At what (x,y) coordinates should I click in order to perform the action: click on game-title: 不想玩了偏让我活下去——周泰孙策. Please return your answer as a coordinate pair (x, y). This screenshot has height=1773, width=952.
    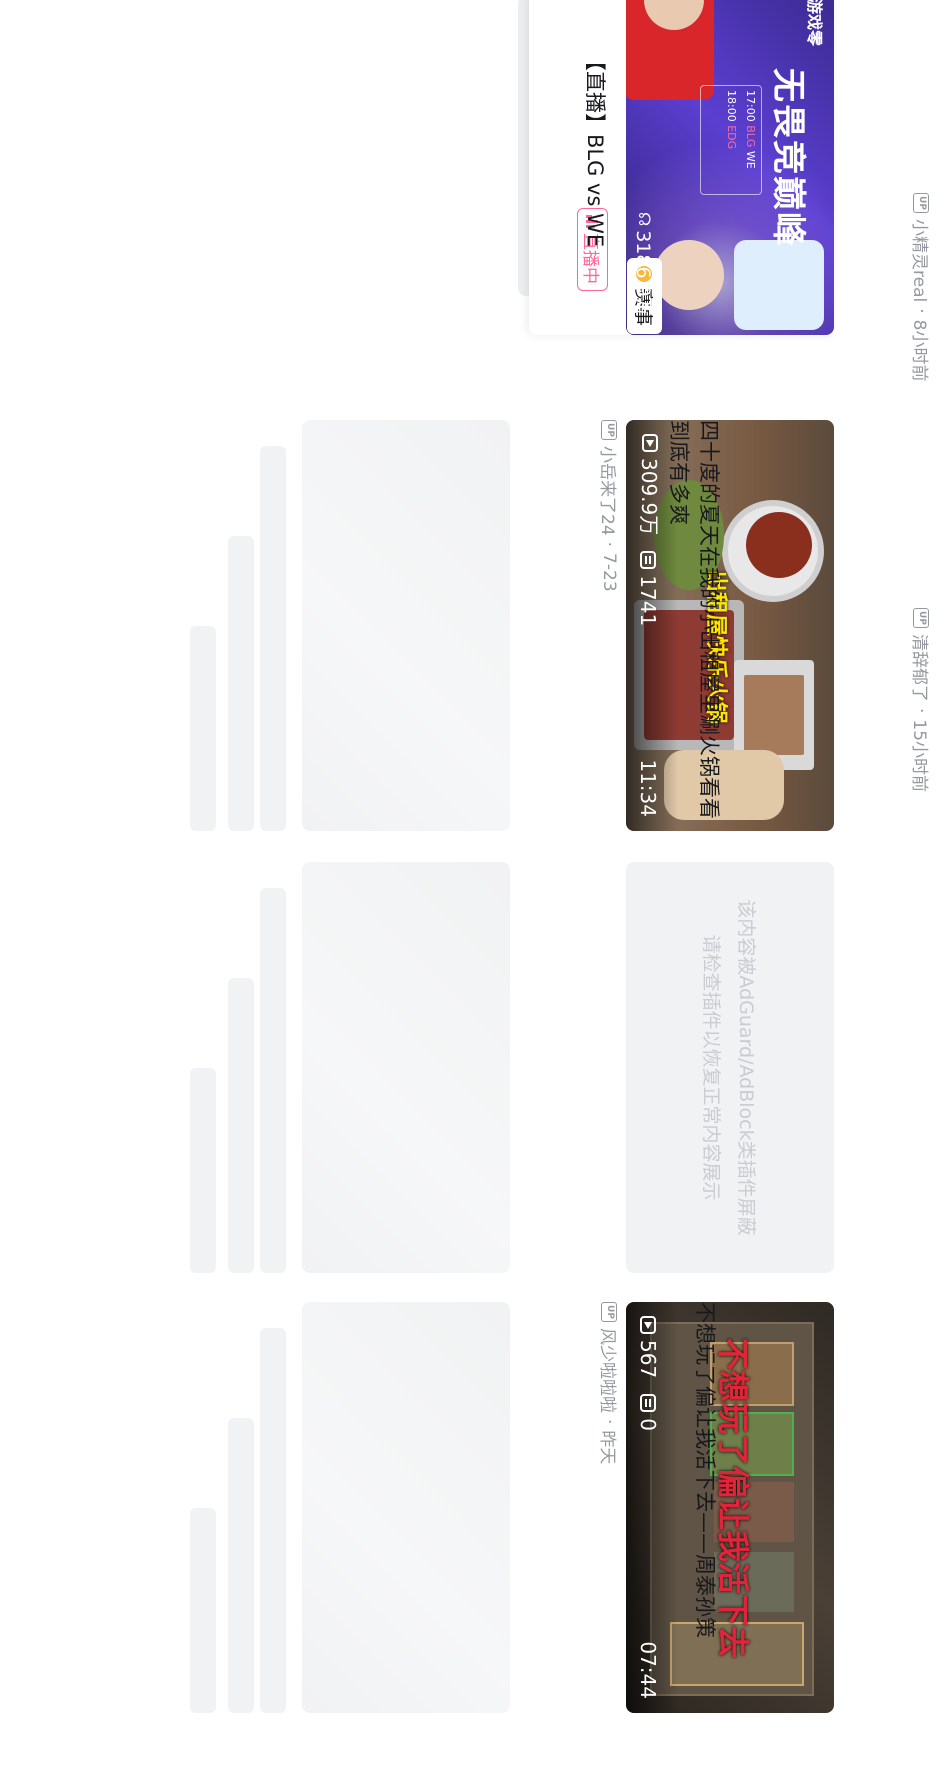
    Looking at the image, I should click on (705, 1507).